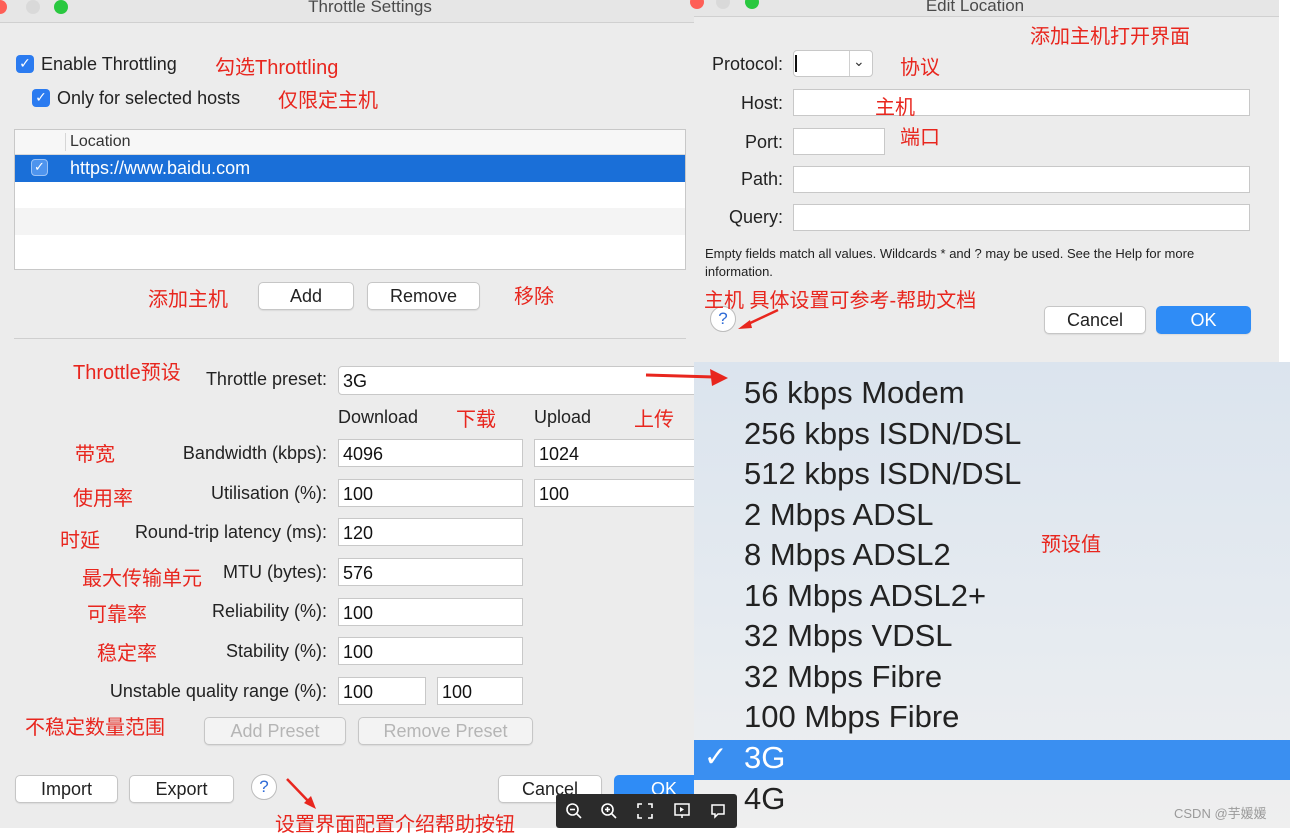 The height and width of the screenshot is (837, 1290). Describe the element at coordinates (95, 455) in the screenshot. I see `annotation-bandwidth: 带宽` at that location.